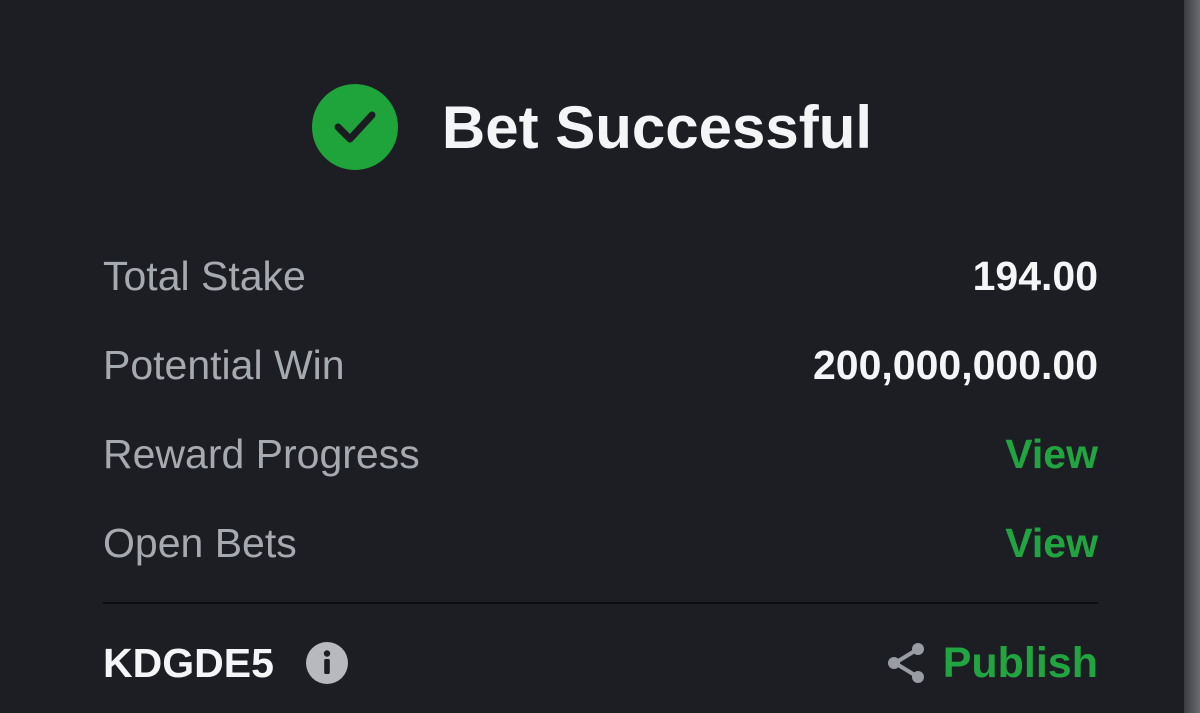 The width and height of the screenshot is (1200, 713). Describe the element at coordinates (200, 543) in the screenshot. I see `open-bets-label: Open Bets` at that location.